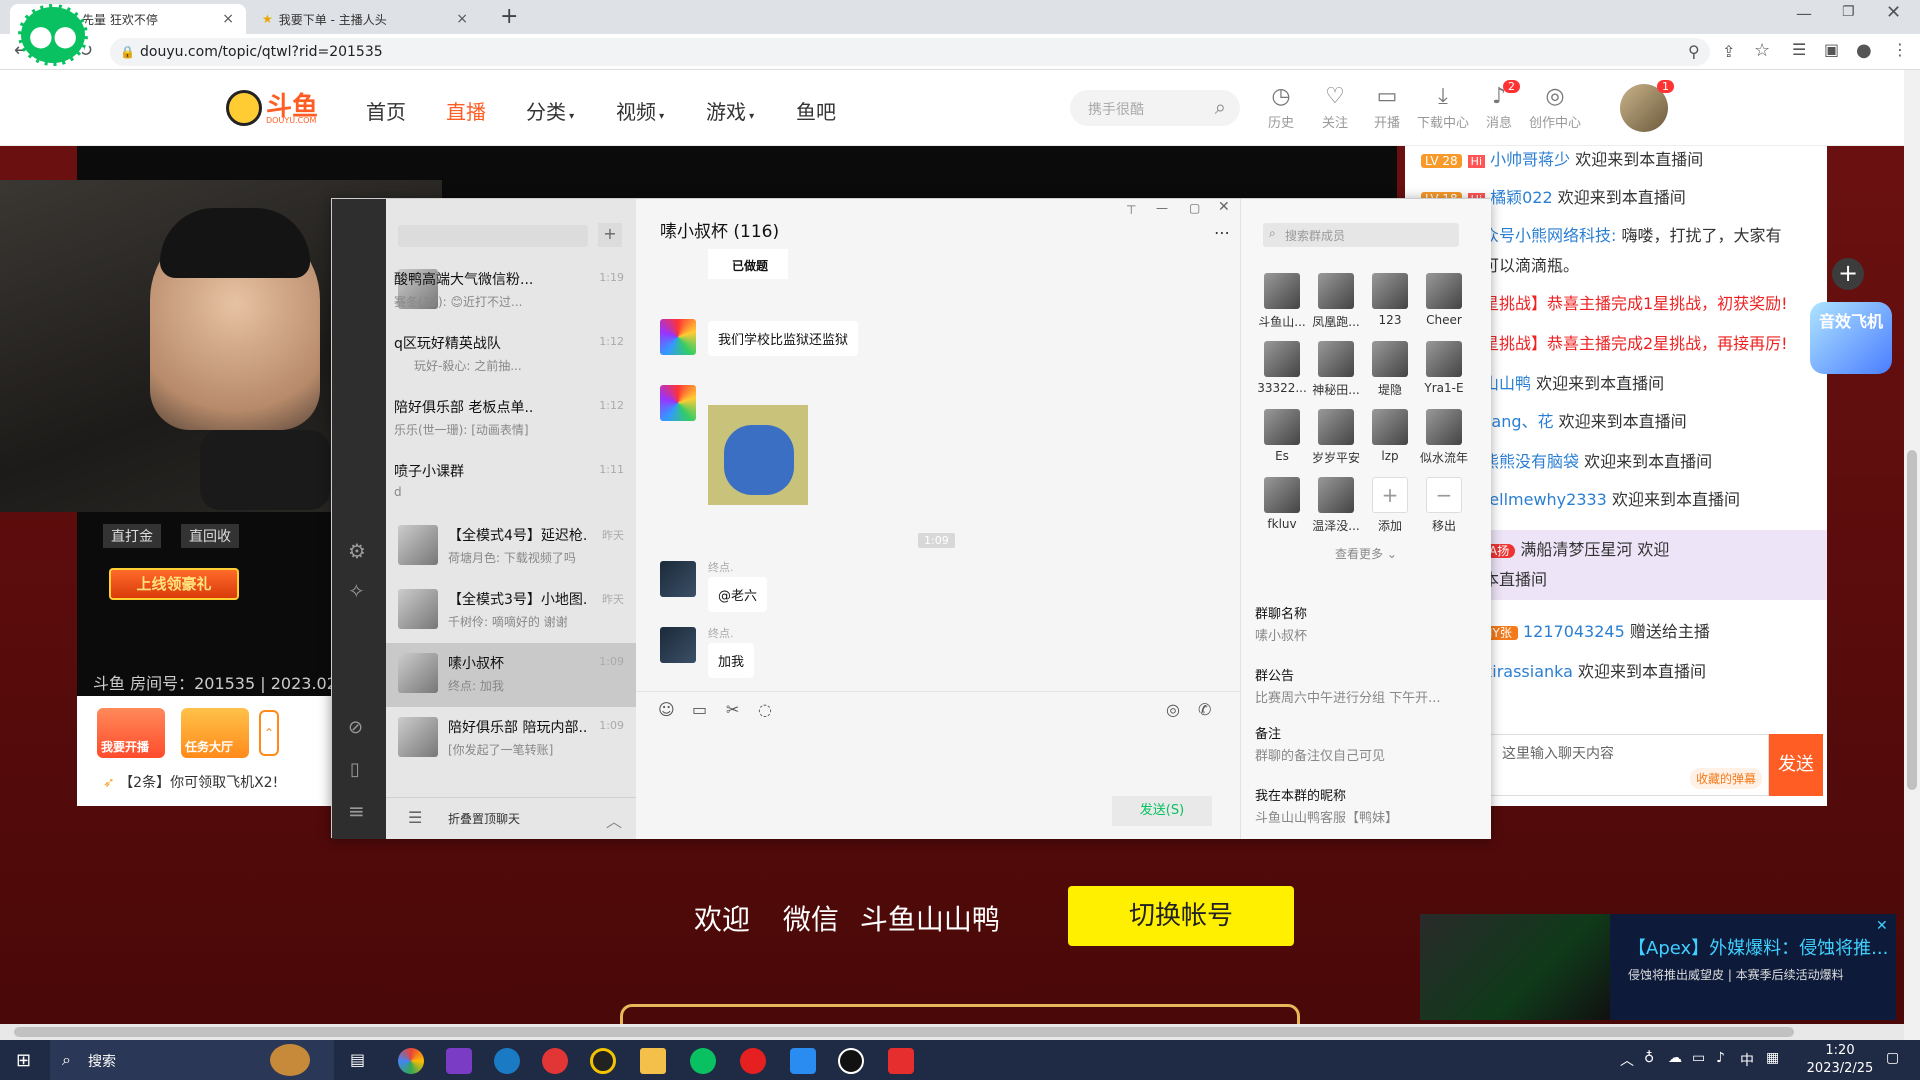  Describe the element at coordinates (357, 1059) in the screenshot. I see `task-view-icon: ▤` at that location.